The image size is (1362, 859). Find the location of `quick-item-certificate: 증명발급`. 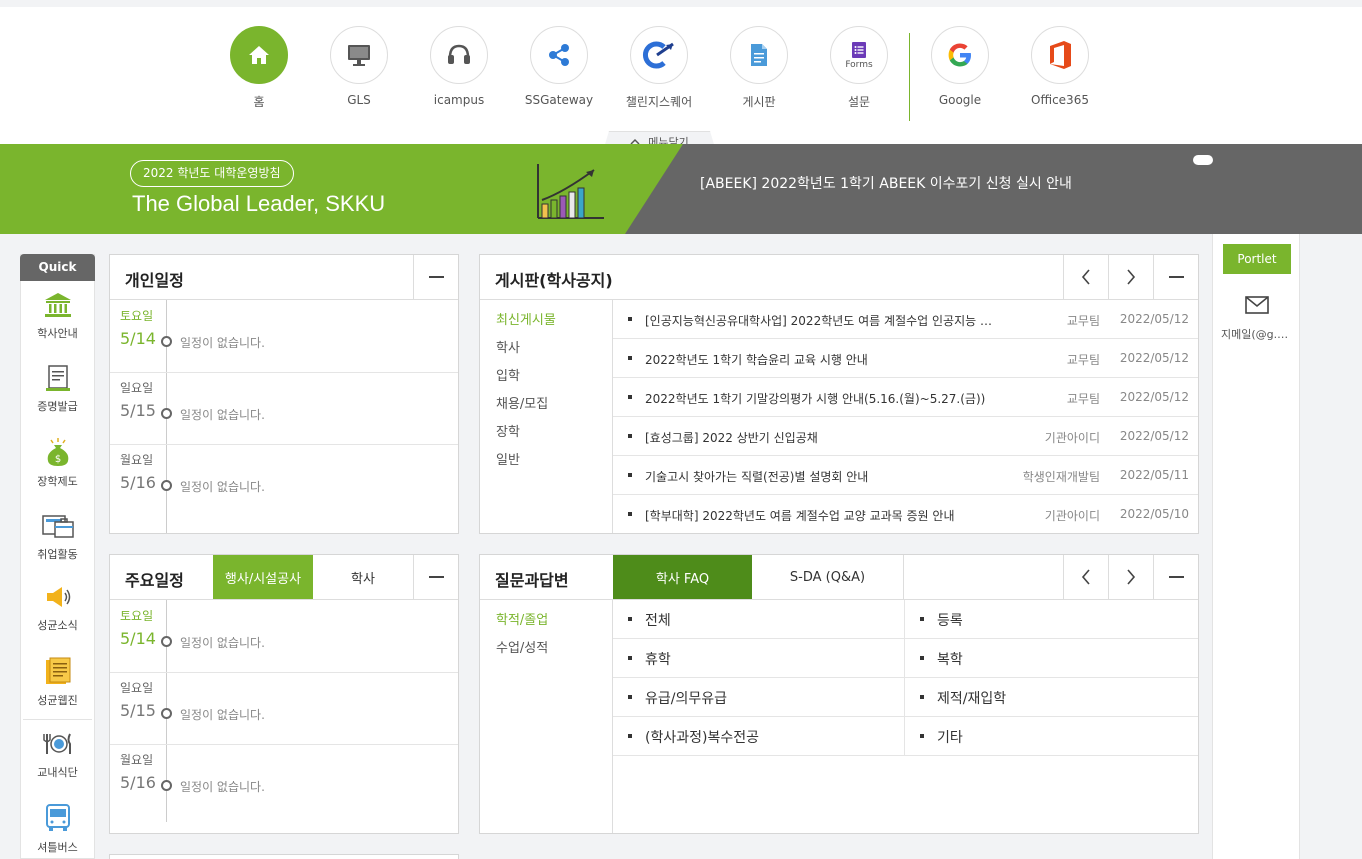

quick-item-certificate: 증명발급 is located at coordinates (57, 390).